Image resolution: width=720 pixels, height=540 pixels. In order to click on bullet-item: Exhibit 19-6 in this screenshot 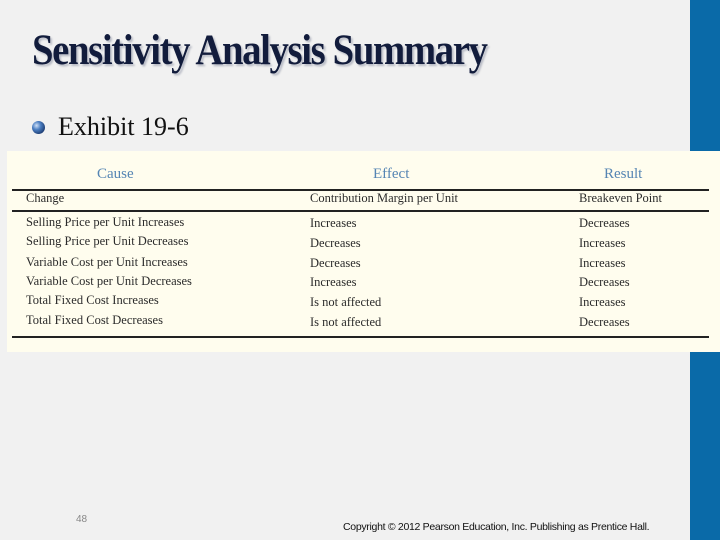, I will do `click(110, 127)`.